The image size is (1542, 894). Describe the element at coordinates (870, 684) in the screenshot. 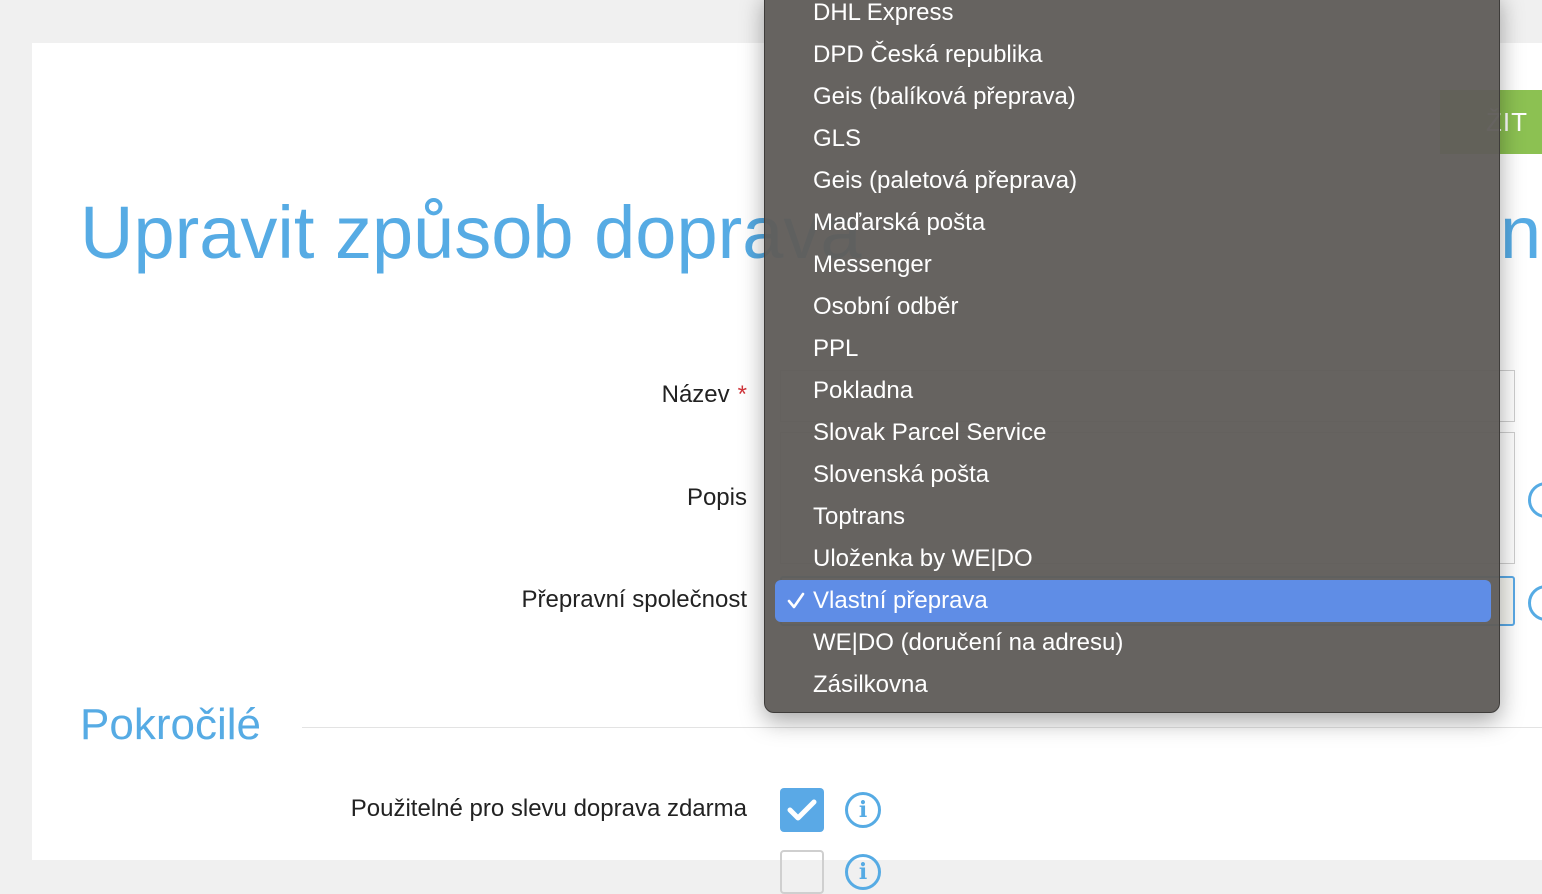

I see `dropdown-option-label: Zásilkovna` at that location.